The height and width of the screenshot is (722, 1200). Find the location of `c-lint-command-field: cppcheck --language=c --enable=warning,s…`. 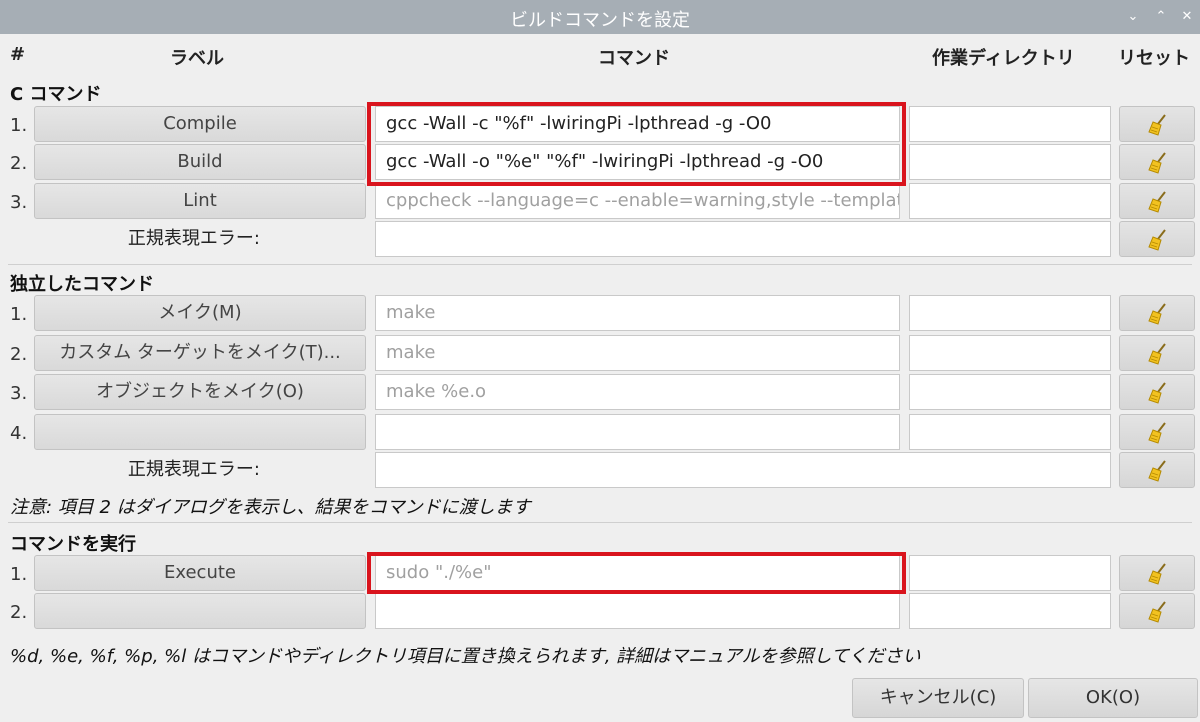

c-lint-command-field: cppcheck --language=c --enable=warning,s… is located at coordinates (637, 201).